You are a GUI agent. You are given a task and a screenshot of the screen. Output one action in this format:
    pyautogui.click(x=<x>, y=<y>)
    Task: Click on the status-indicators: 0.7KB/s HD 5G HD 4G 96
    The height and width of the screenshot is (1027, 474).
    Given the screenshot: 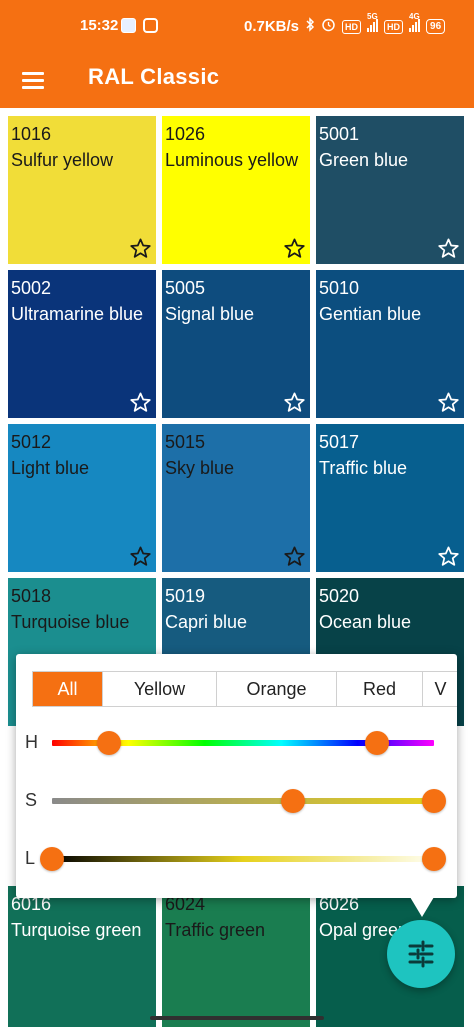 What is the action you would take?
    pyautogui.click(x=345, y=24)
    